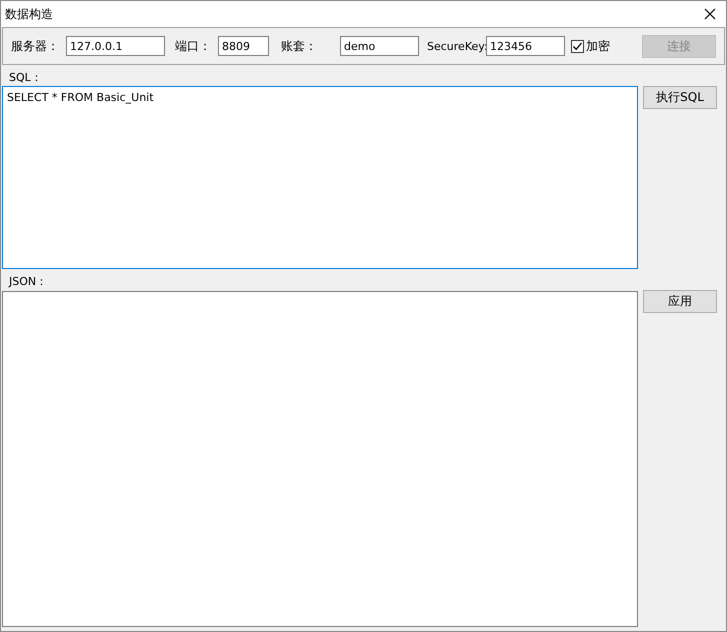  What do you see at coordinates (193, 46) in the screenshot?
I see `field-label: 端口：` at bounding box center [193, 46].